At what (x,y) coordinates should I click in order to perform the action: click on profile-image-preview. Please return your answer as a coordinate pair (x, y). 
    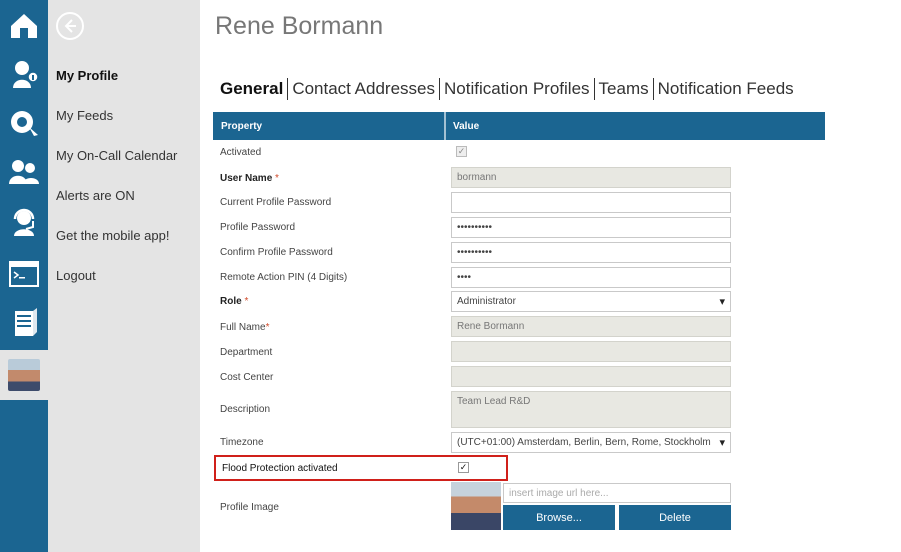
    Looking at the image, I should click on (476, 506).